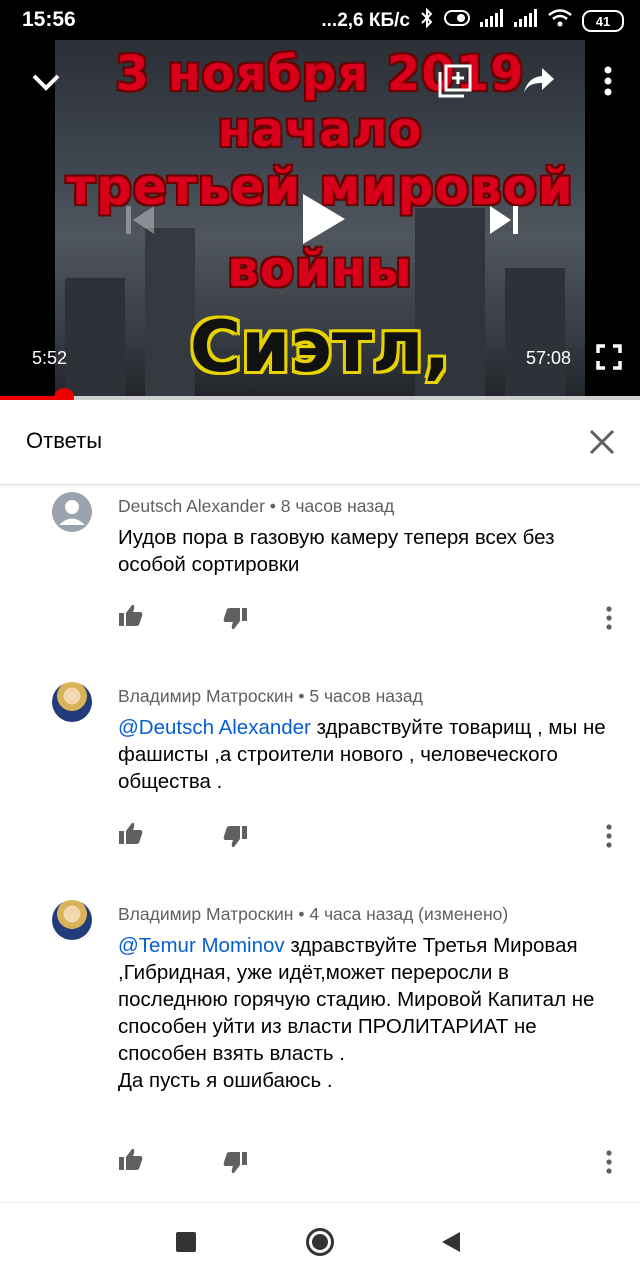 The width and height of the screenshot is (640, 1281). What do you see at coordinates (49, 19) in the screenshot?
I see `status-time: 15:56` at bounding box center [49, 19].